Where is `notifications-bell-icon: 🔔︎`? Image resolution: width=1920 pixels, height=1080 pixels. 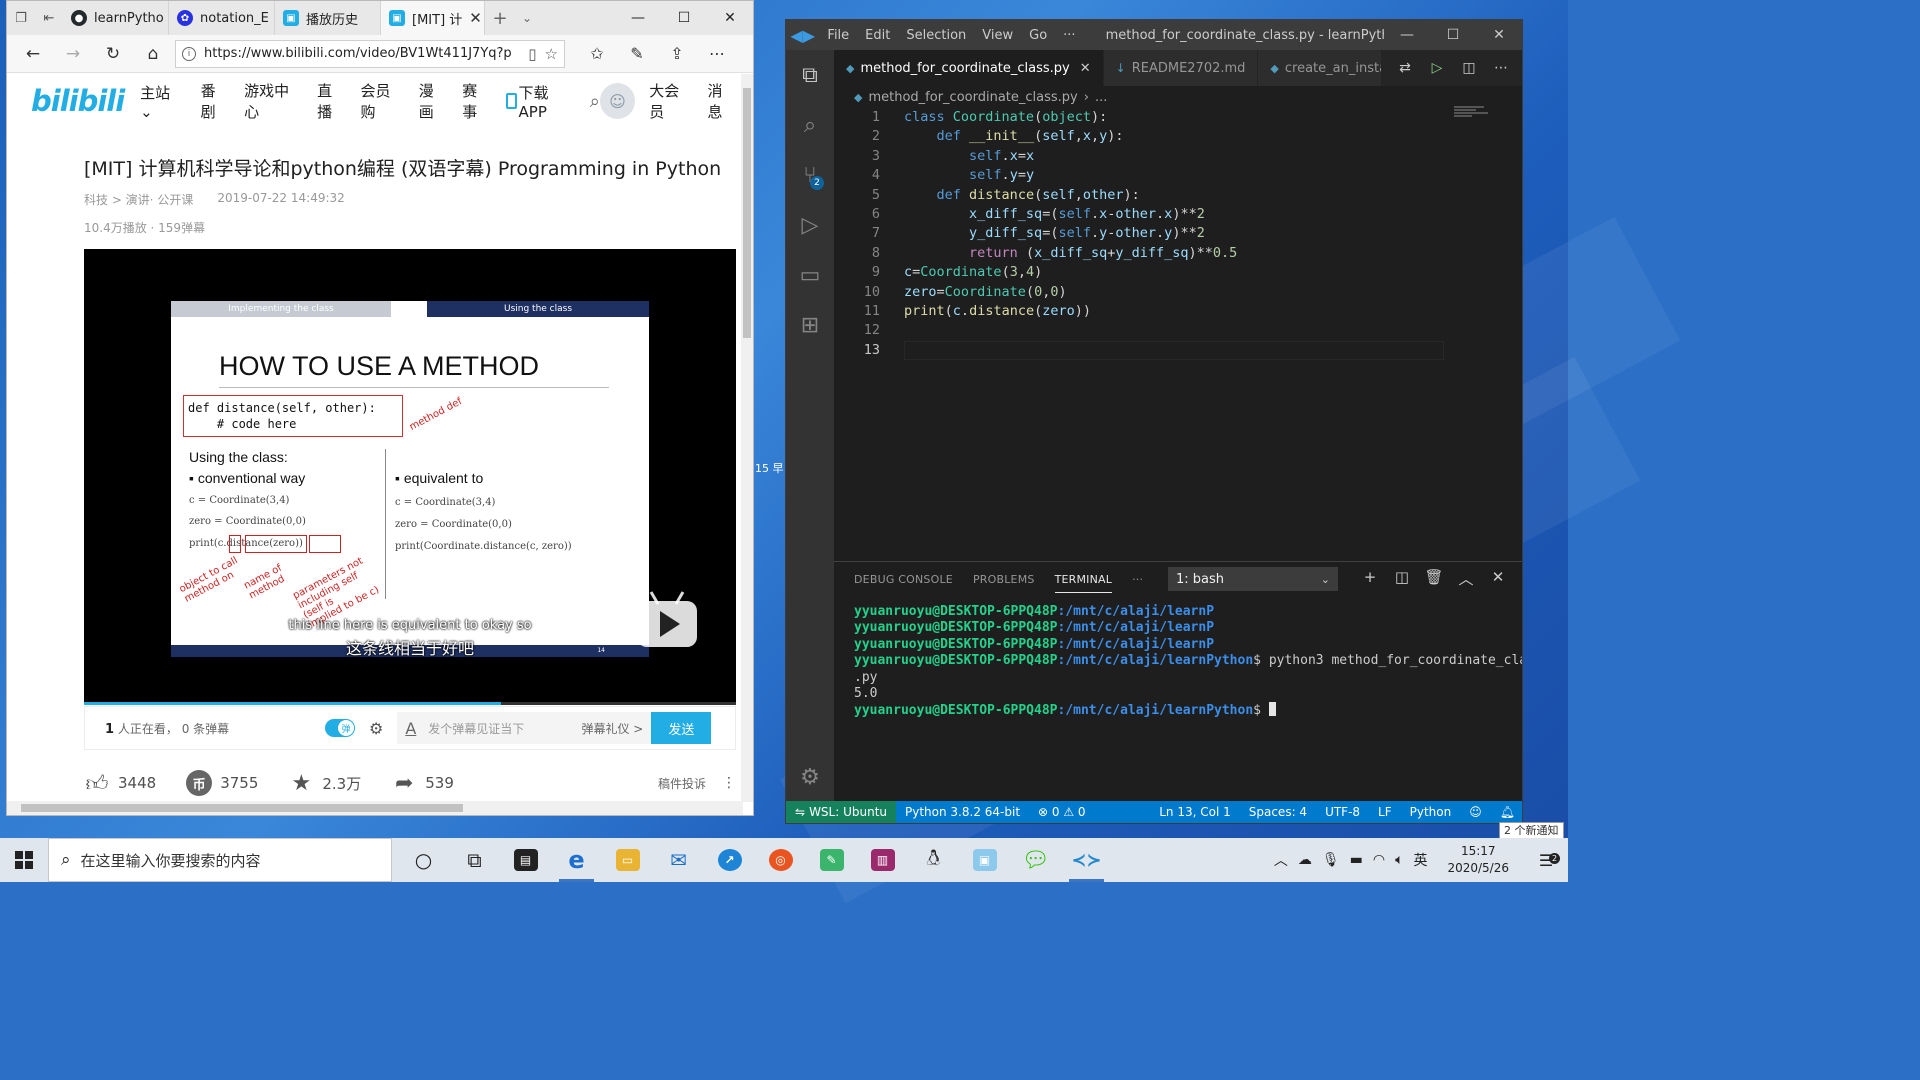 notifications-bell-icon: 🔔︎ is located at coordinates (1506, 812).